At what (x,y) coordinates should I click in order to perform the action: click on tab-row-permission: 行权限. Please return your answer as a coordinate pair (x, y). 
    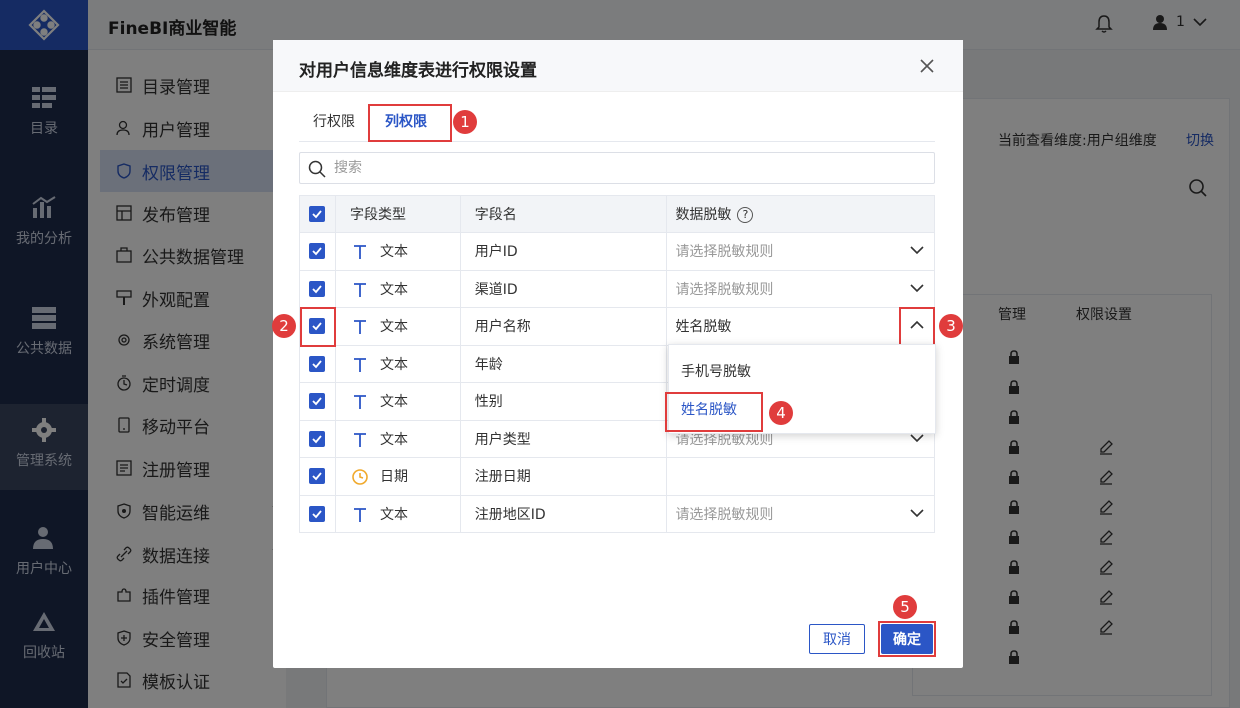
    Looking at the image, I should click on (334, 123).